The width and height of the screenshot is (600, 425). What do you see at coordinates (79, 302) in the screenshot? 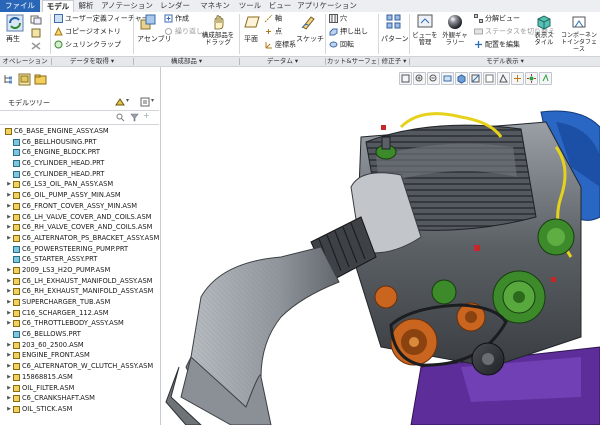
I see `model-tree-item: ▶ SUPERCHARGER_TUB.ASM` at bounding box center [79, 302].